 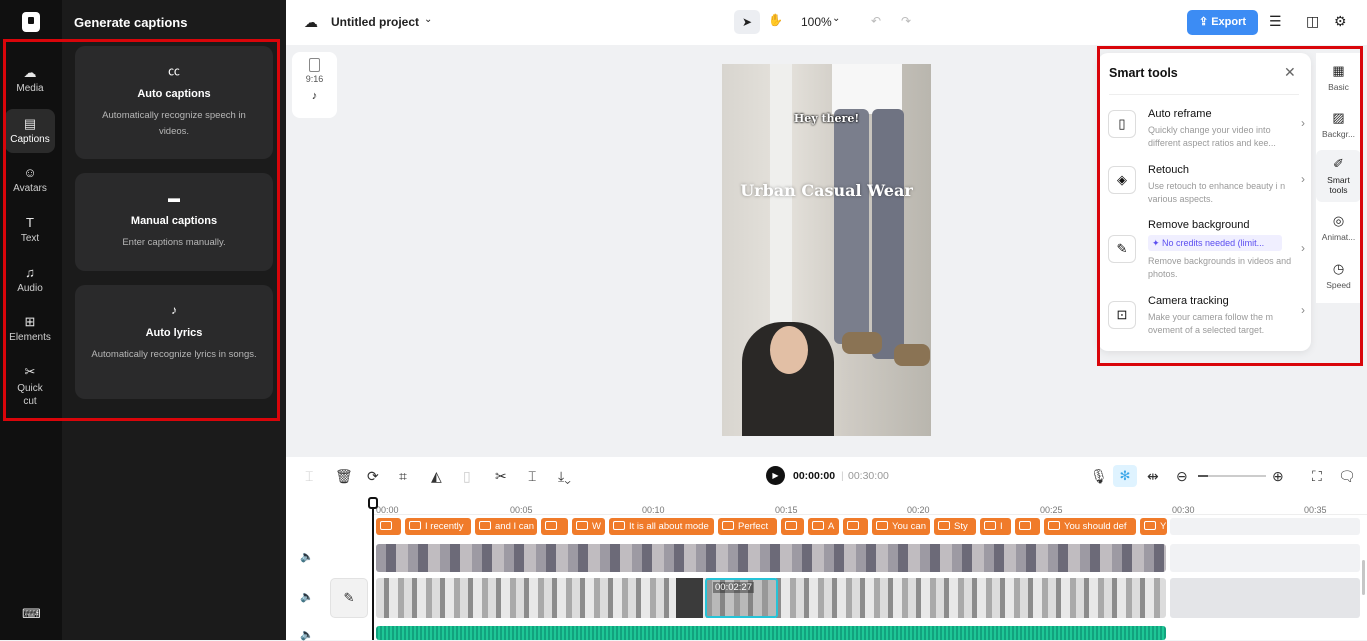 What do you see at coordinates (868, 476) in the screenshot?
I see `total-time: 00:30:00` at bounding box center [868, 476].